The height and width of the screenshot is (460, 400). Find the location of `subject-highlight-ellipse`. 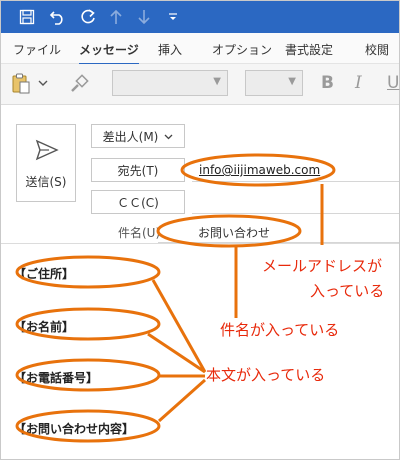

subject-highlight-ellipse is located at coordinates (229, 231).